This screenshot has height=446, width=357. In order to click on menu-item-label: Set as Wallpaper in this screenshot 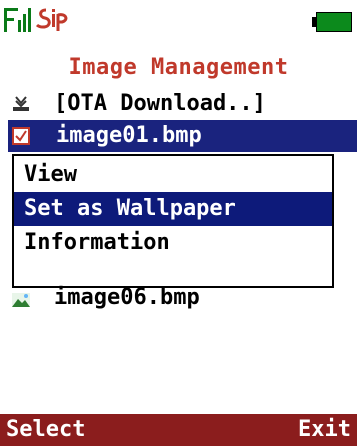, I will do `click(130, 208)`.